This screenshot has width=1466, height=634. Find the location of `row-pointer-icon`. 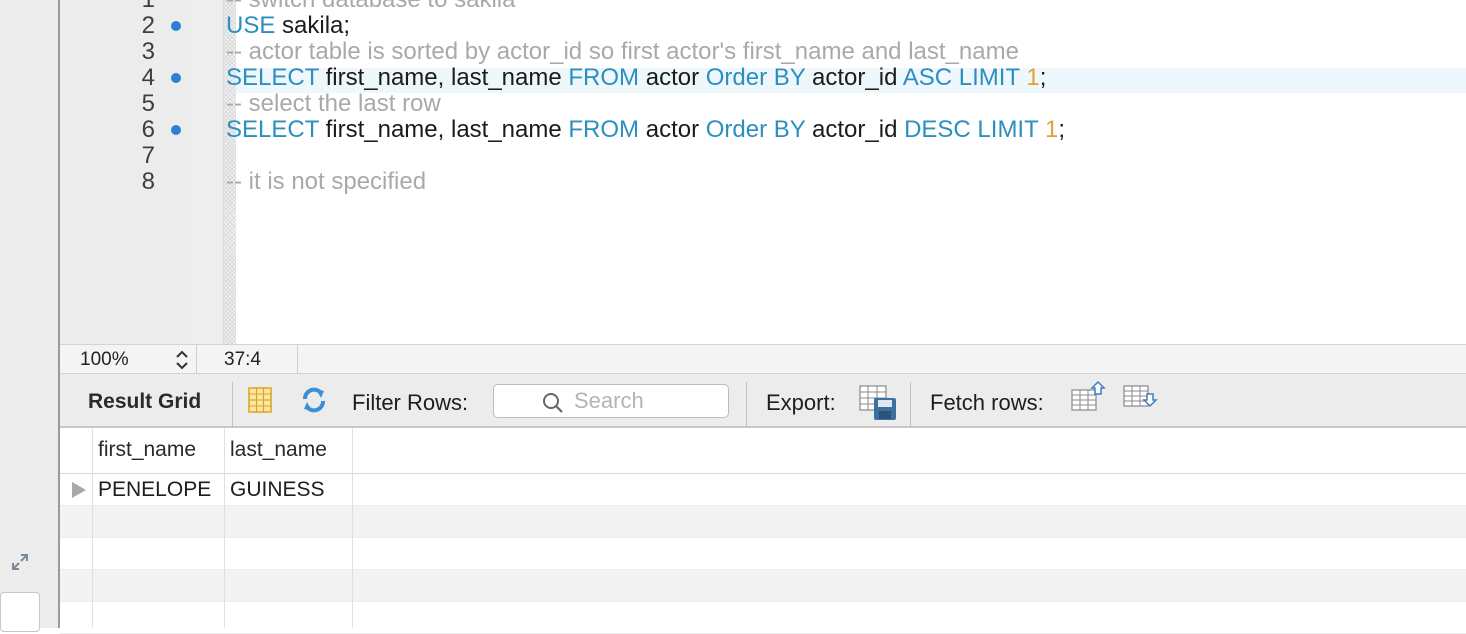

row-pointer-icon is located at coordinates (79, 490).